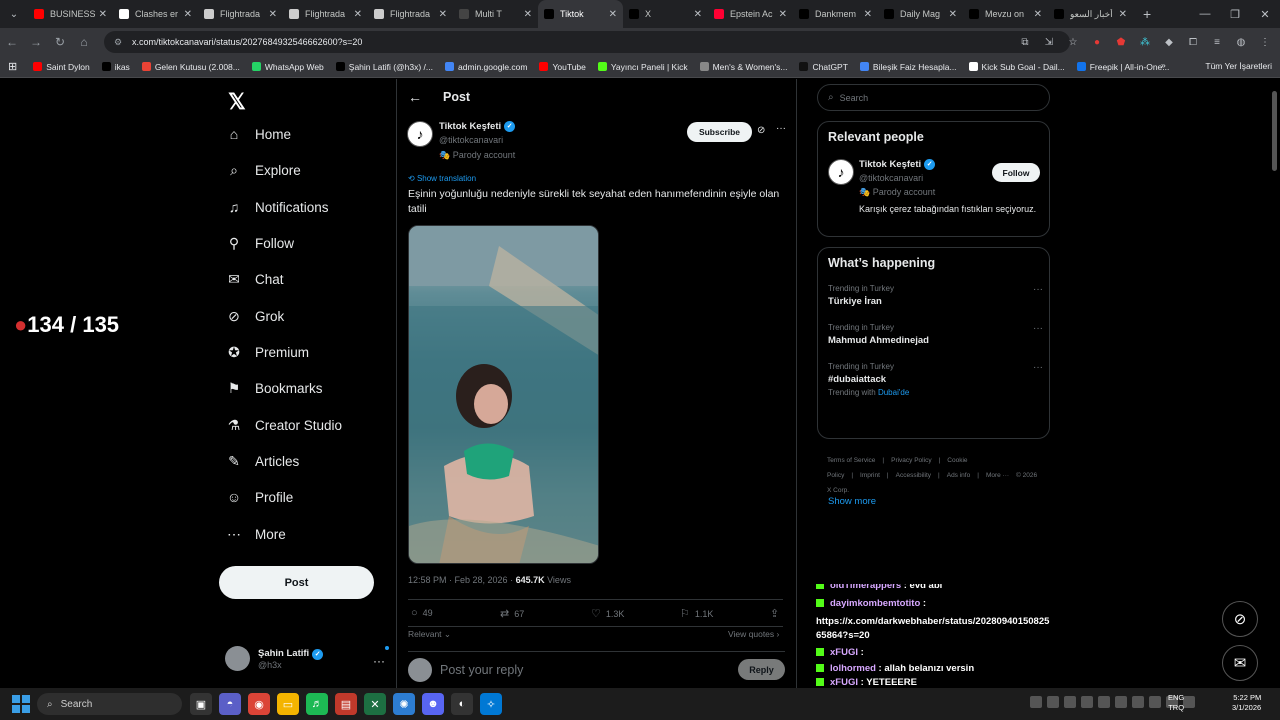 This screenshot has height=720, width=1280. Describe the element at coordinates (379, 661) in the screenshot. I see `account-more-icon: ···` at that location.